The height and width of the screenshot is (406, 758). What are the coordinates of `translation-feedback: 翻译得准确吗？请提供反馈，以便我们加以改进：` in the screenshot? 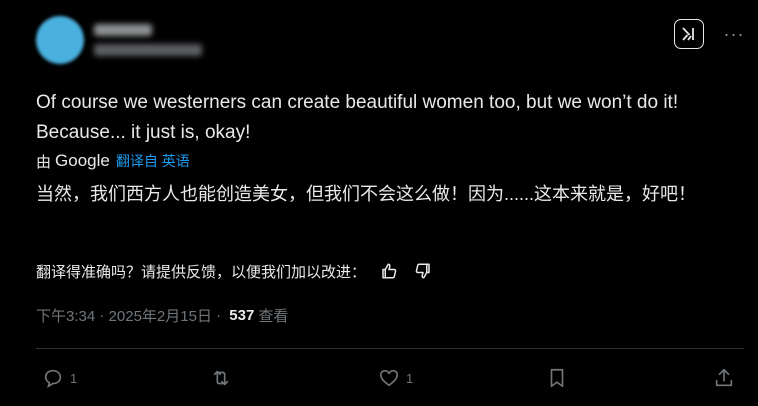 It's located at (235, 271).